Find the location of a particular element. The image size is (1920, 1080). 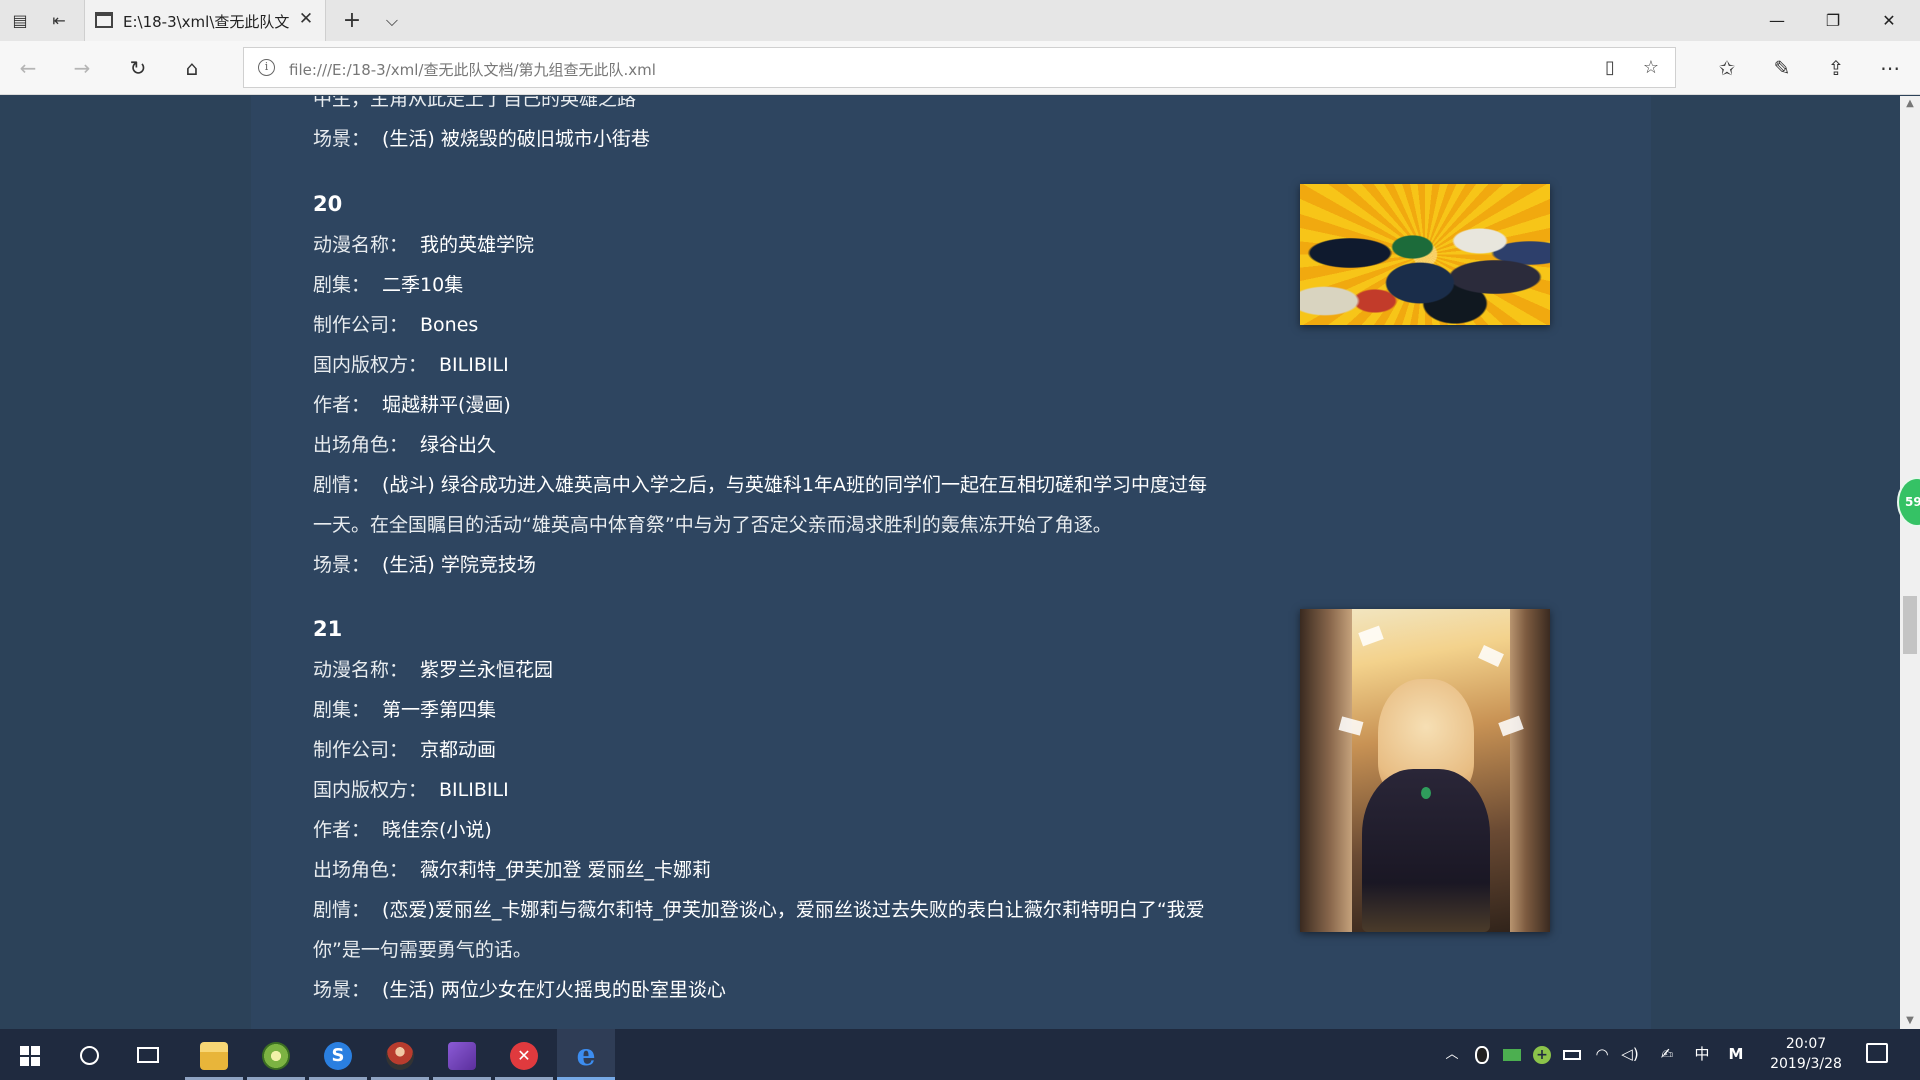

web-note-pen-icon: ✎ is located at coordinates (1782, 68).